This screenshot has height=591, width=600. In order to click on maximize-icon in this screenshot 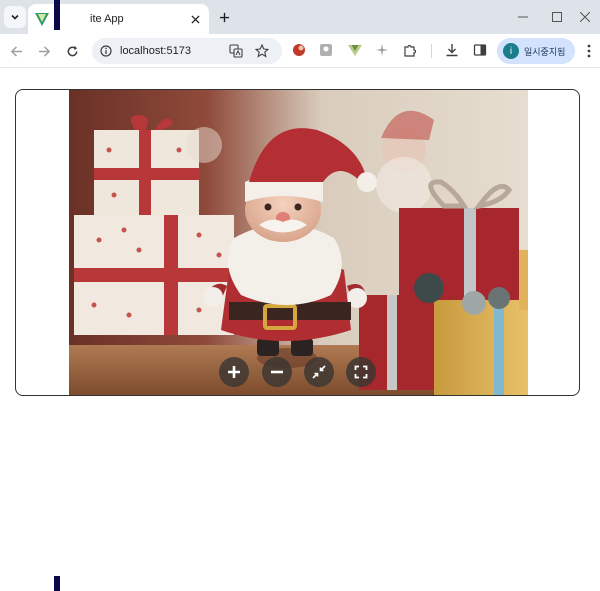, I will do `click(557, 17)`.